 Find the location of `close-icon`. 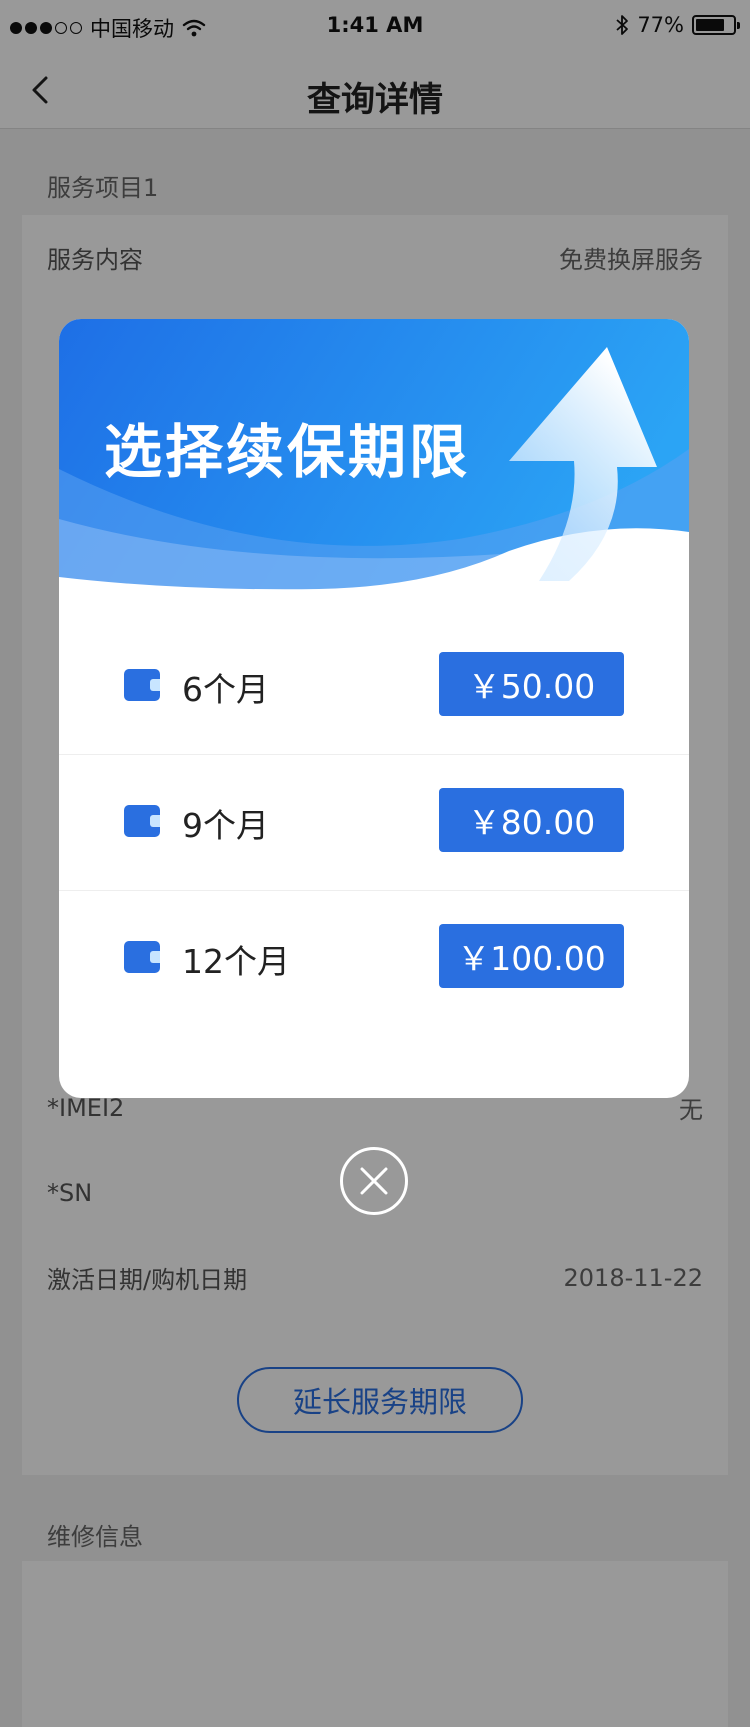

close-icon is located at coordinates (374, 1181).